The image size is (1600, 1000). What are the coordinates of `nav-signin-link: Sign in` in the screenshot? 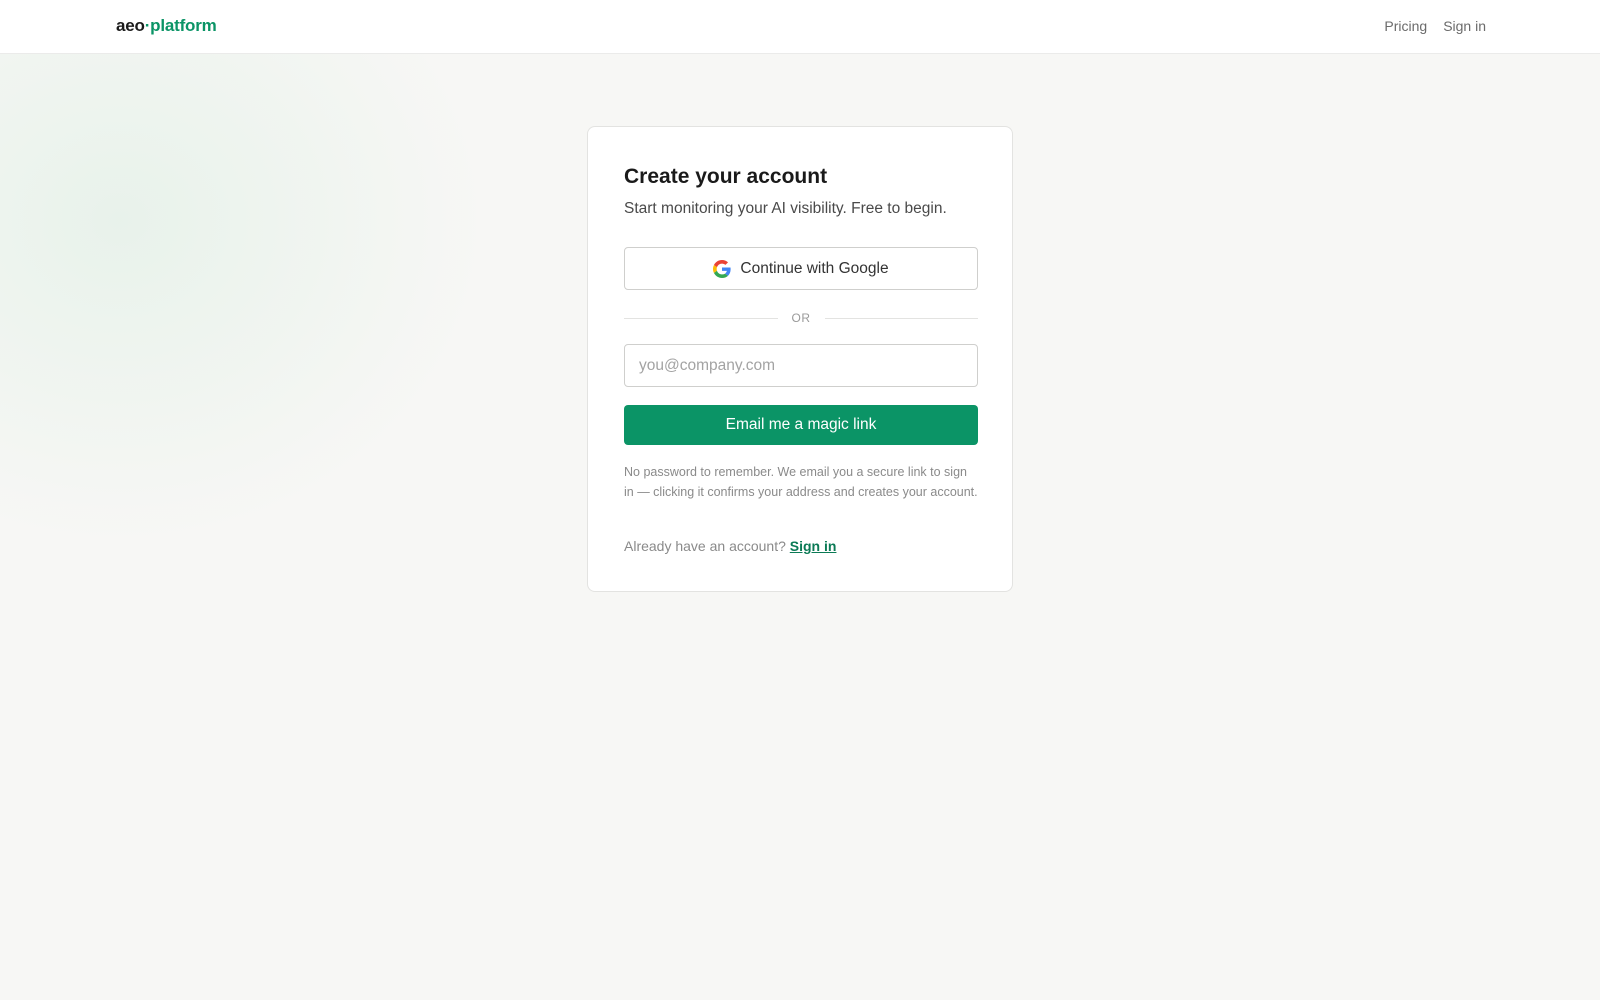 It's located at (1464, 26).